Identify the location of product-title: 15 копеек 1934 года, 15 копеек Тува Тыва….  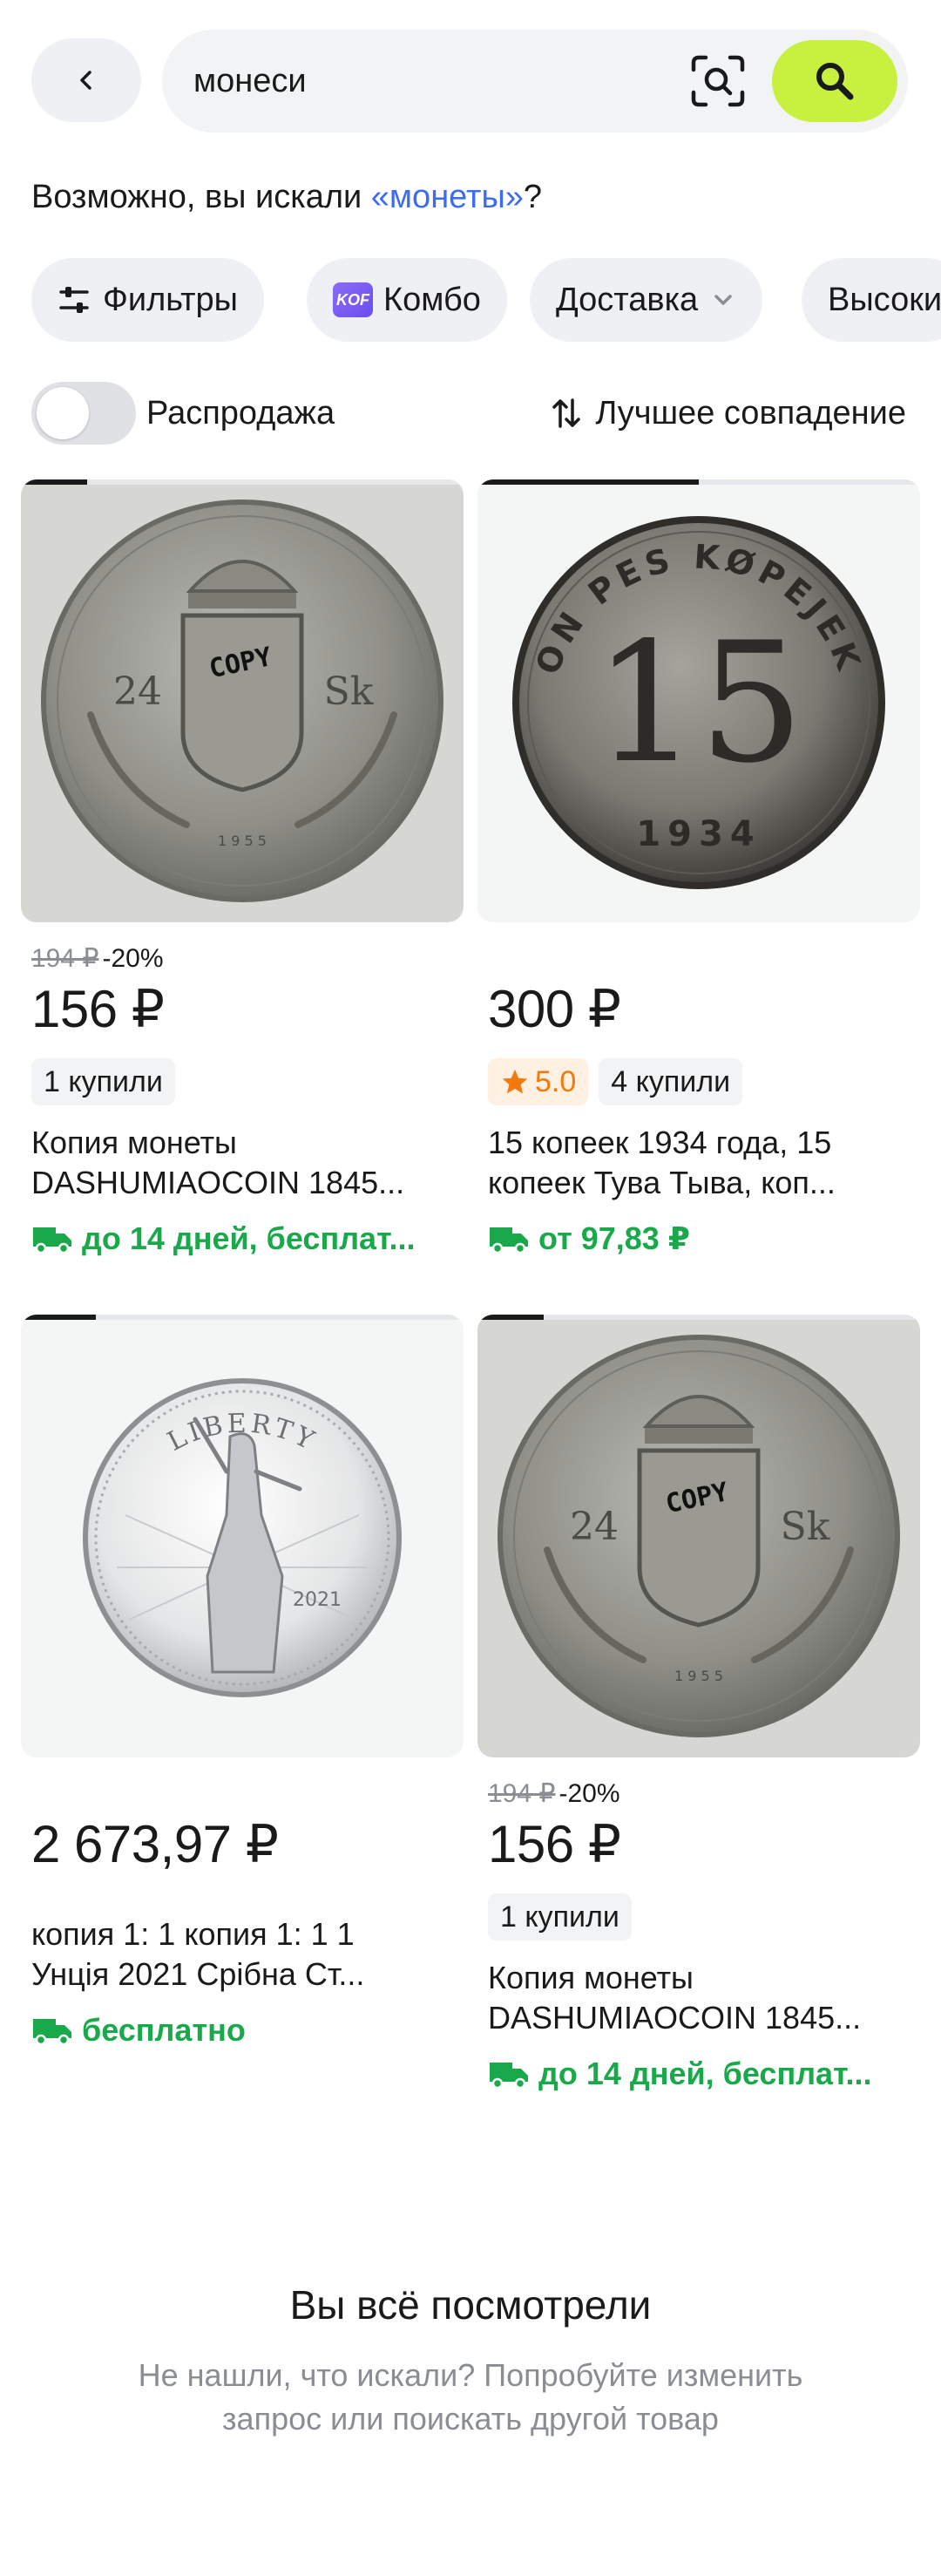
(704, 1163).